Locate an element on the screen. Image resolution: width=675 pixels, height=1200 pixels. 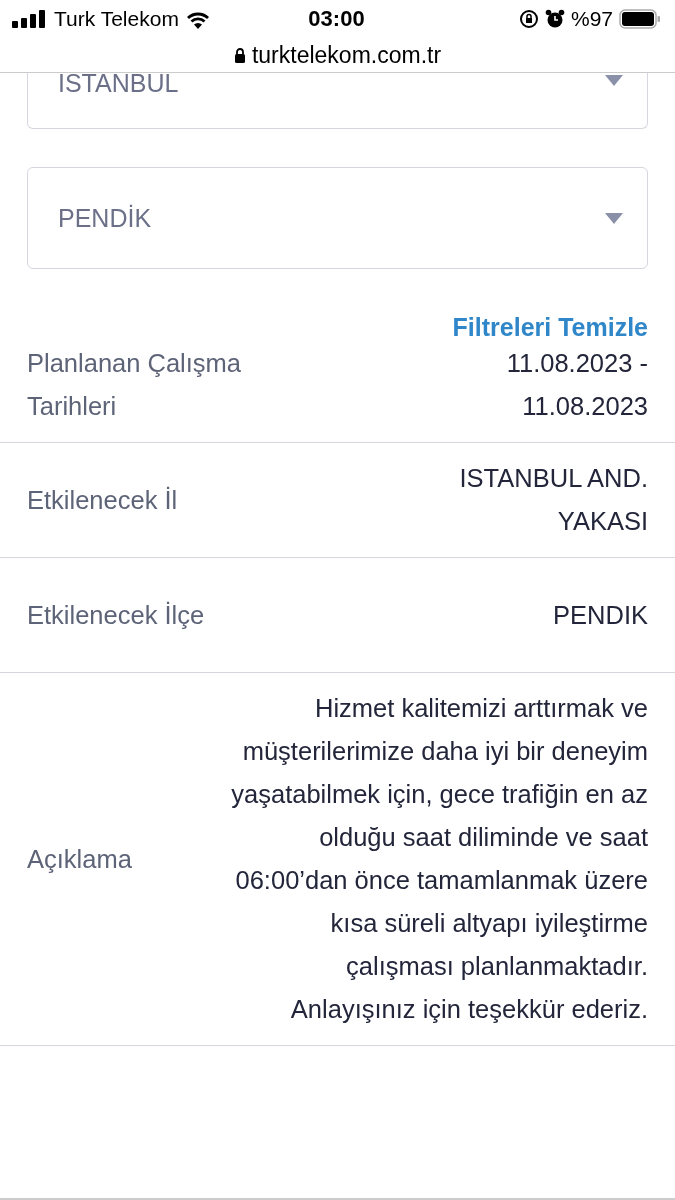
battery-icon is located at coordinates (640, 19).